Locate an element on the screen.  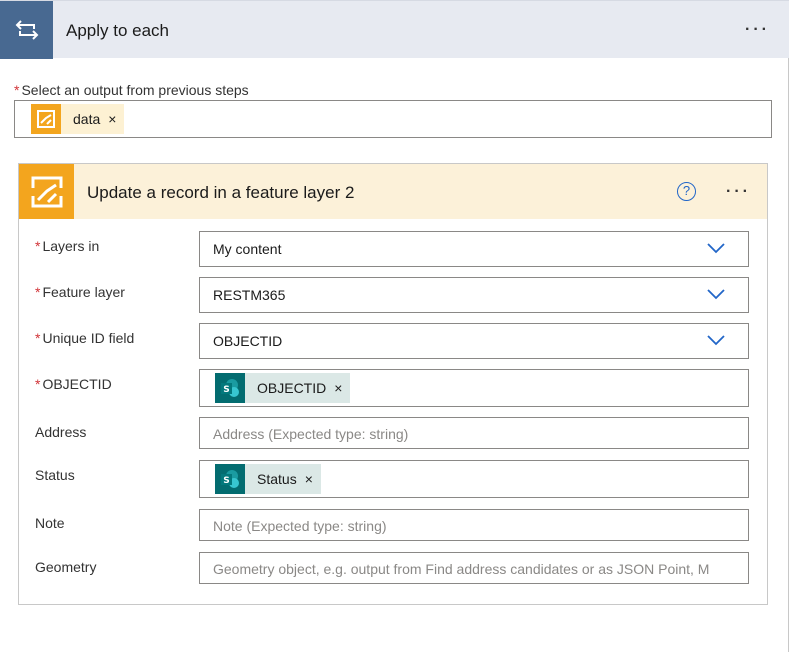
remove-data-token-button: × is located at coordinates (112, 119).